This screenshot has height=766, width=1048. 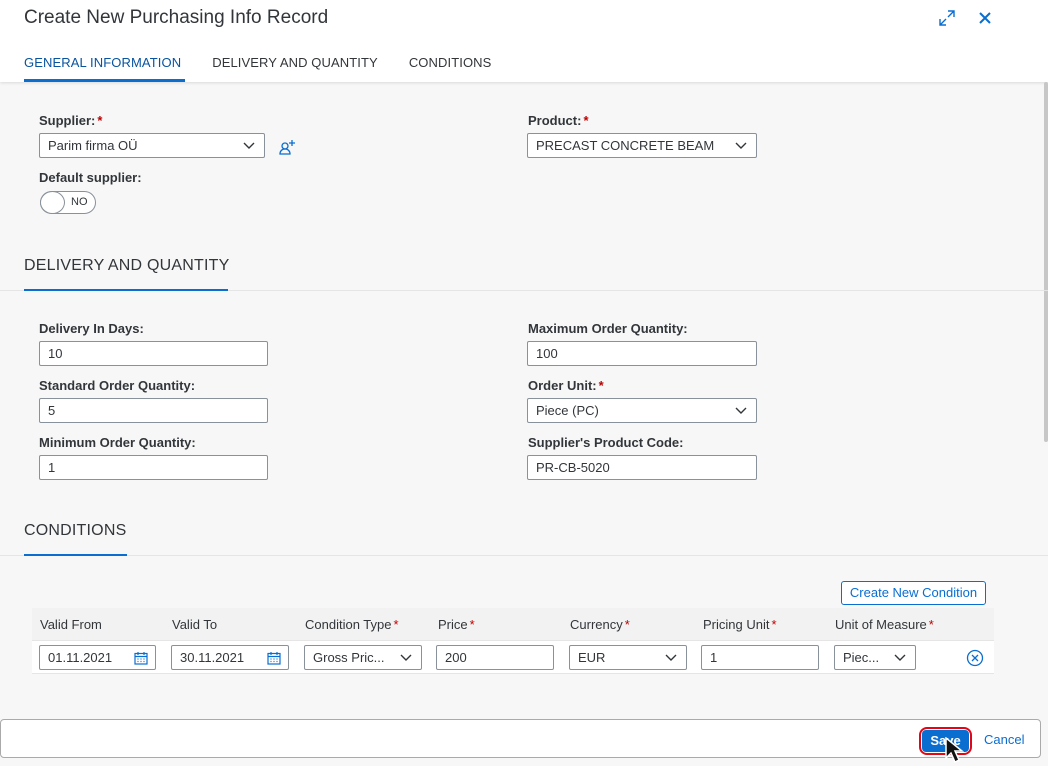 I want to click on section-divider, so click(x=524, y=555).